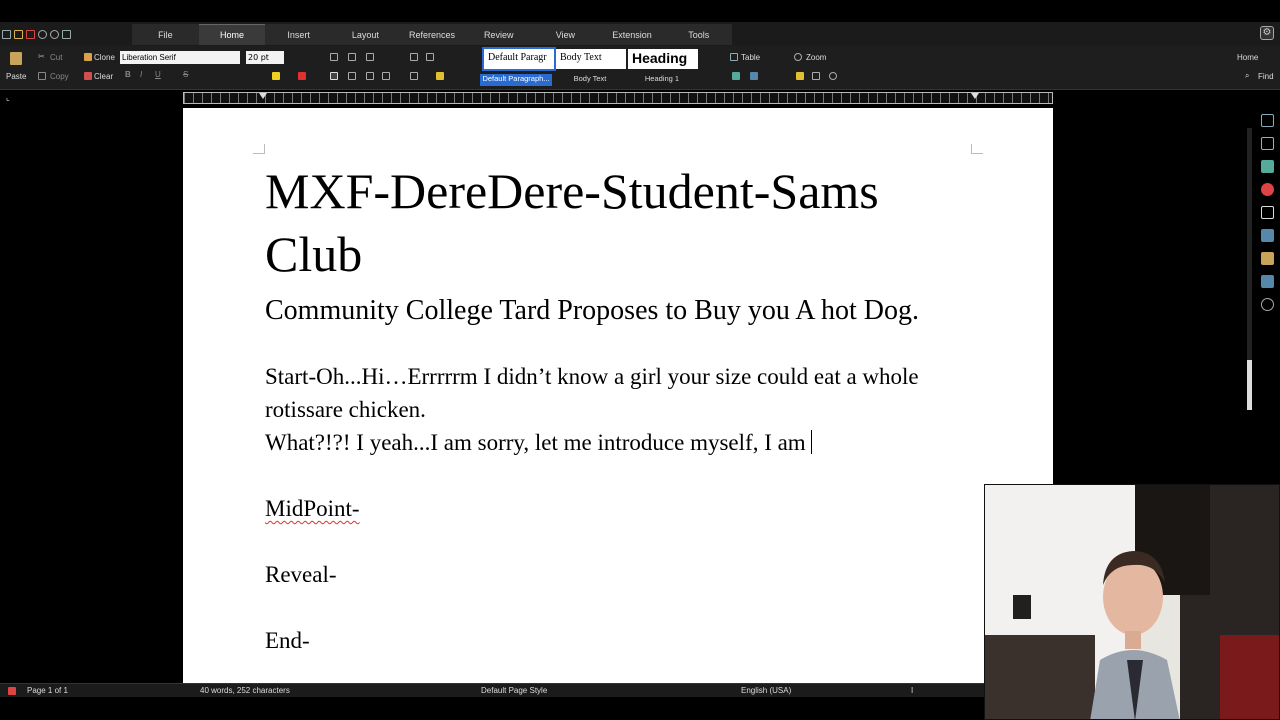 This screenshot has width=1280, height=720. I want to click on page-count: Page 1 of 1, so click(47, 690).